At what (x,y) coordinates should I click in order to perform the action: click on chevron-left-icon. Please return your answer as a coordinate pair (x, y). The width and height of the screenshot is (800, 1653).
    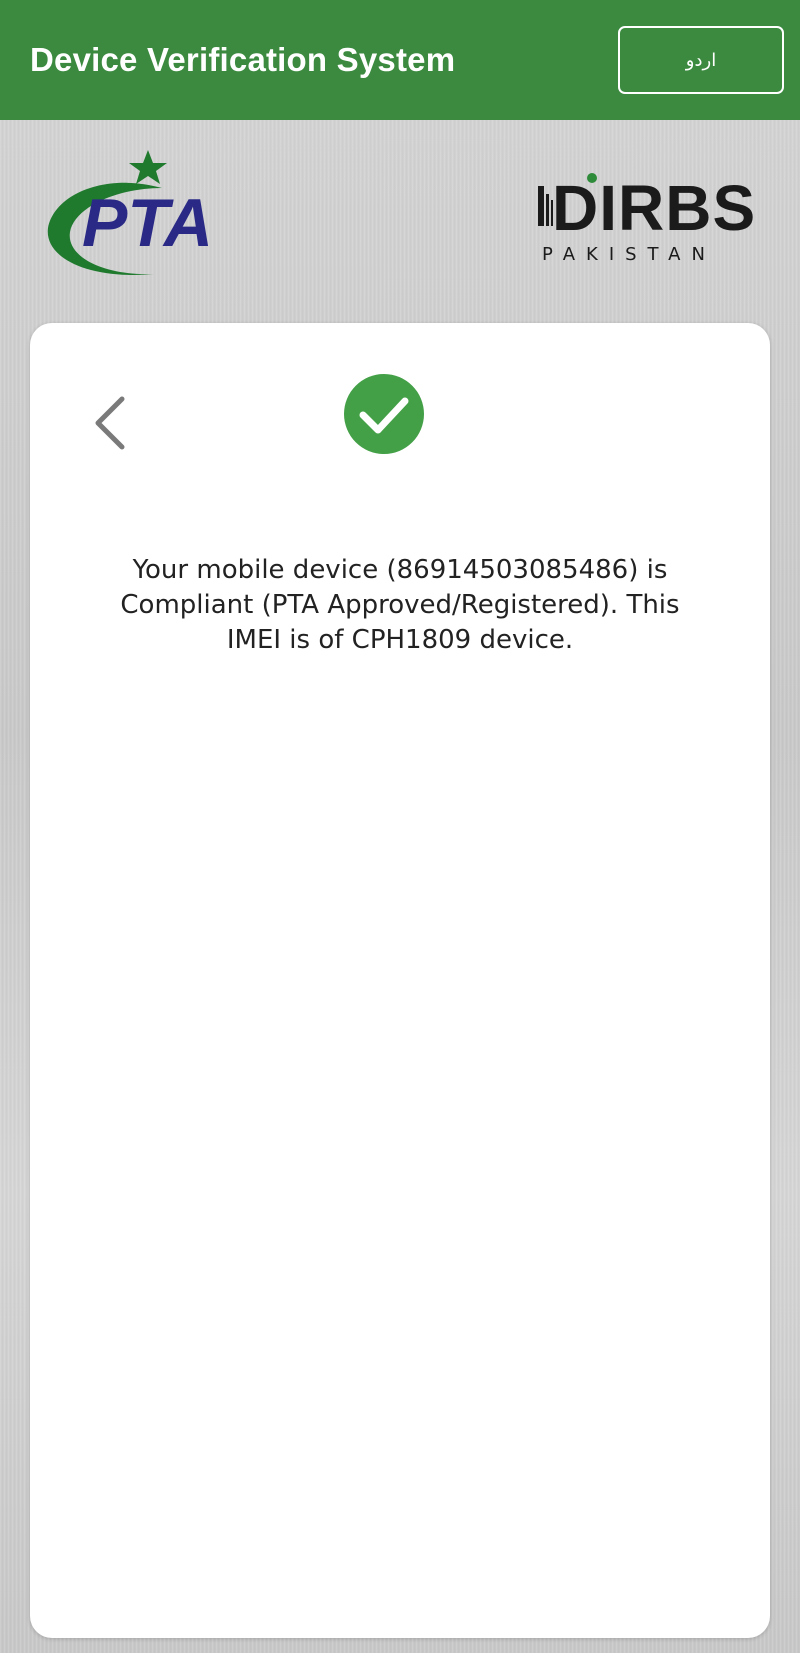
    Looking at the image, I should click on (110, 423).